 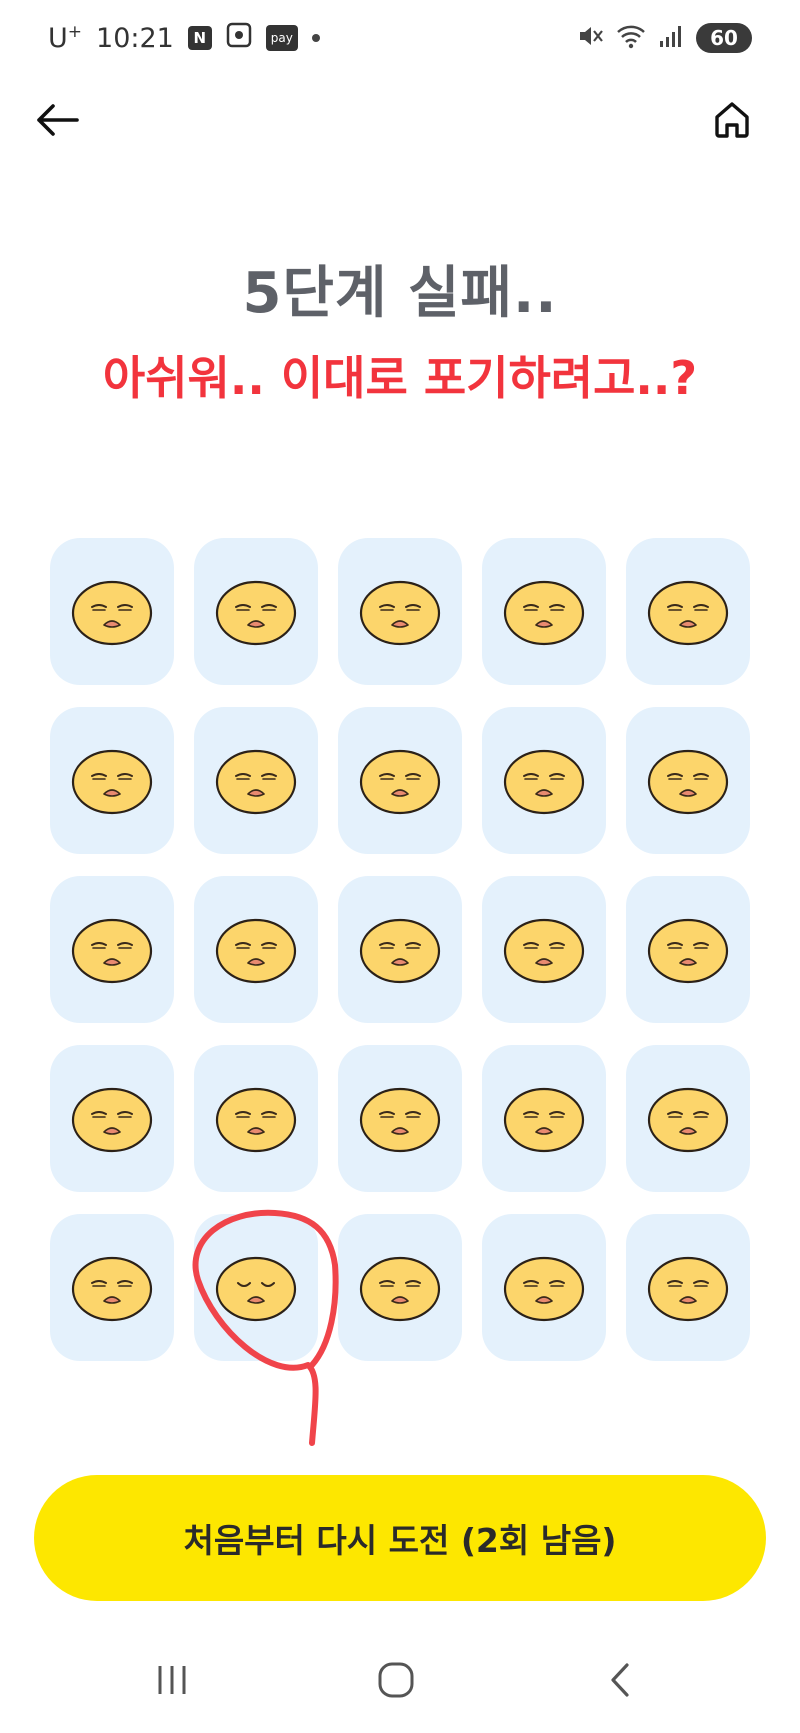 I want to click on nav-back-button, so click(x=620, y=1680).